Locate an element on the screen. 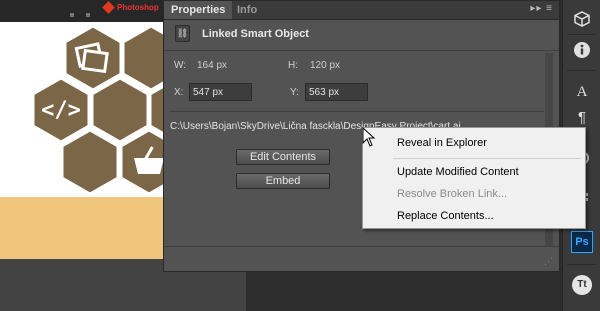 The height and width of the screenshot is (311, 600). y-position-field: 563 px is located at coordinates (336, 92).